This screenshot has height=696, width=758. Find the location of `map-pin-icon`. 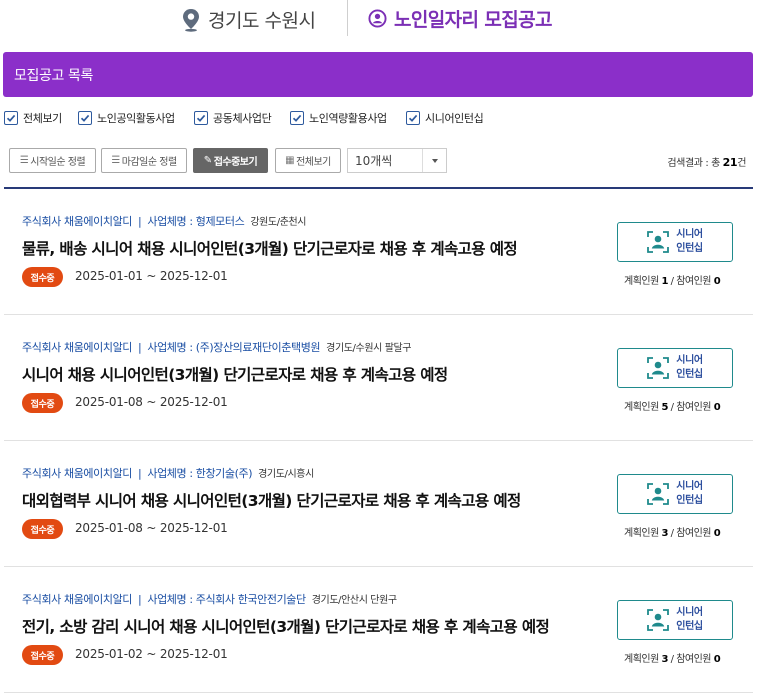

map-pin-icon is located at coordinates (191, 20).